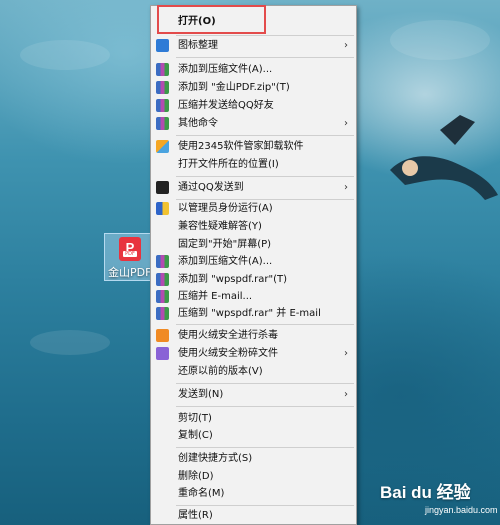 The image size is (500, 525). I want to click on huorong-icon, so click(162, 335).